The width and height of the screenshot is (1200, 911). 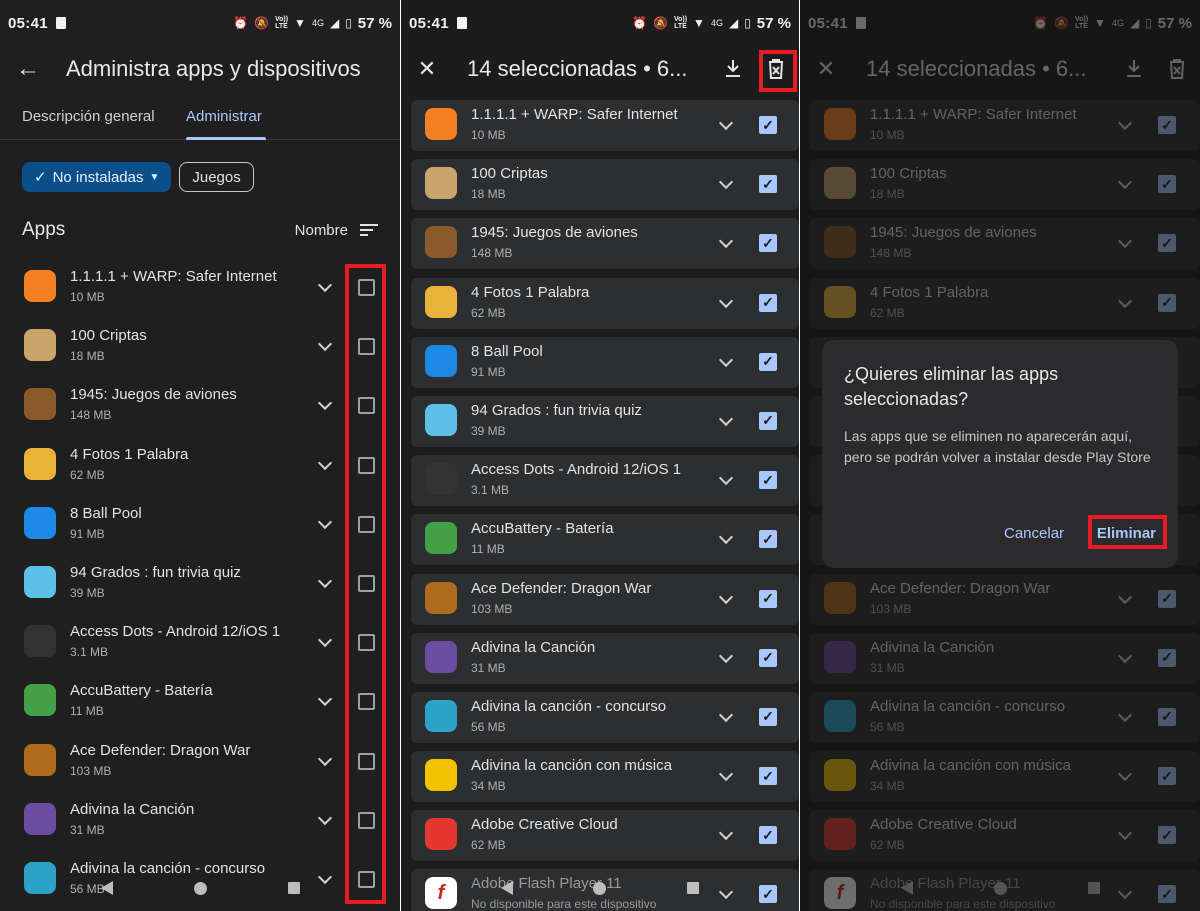 I want to click on tab-manage: Administrar, so click(x=224, y=116).